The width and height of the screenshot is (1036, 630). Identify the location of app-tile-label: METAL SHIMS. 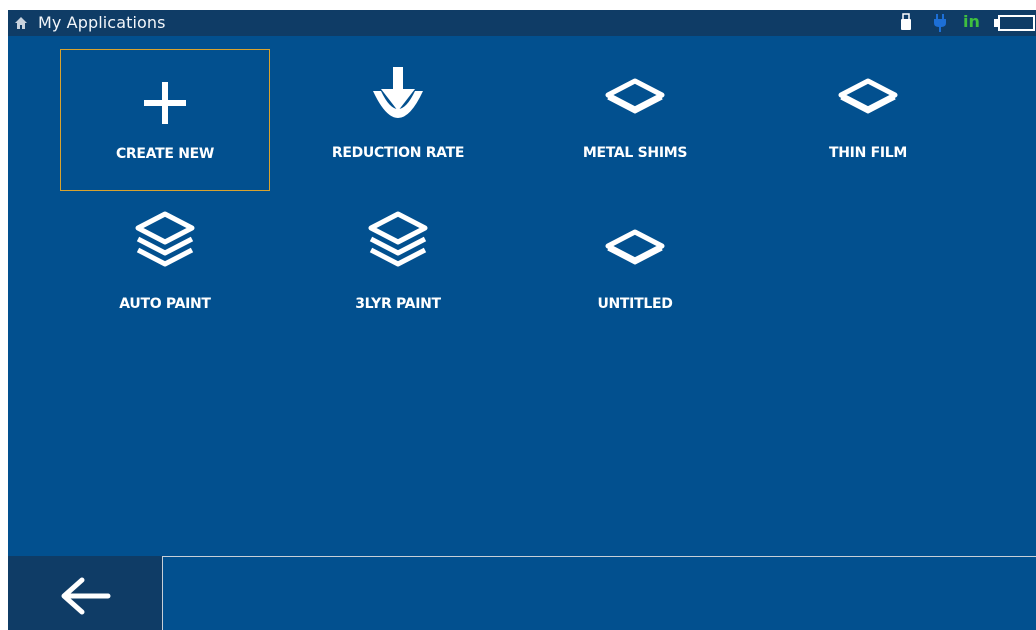
(635, 153).